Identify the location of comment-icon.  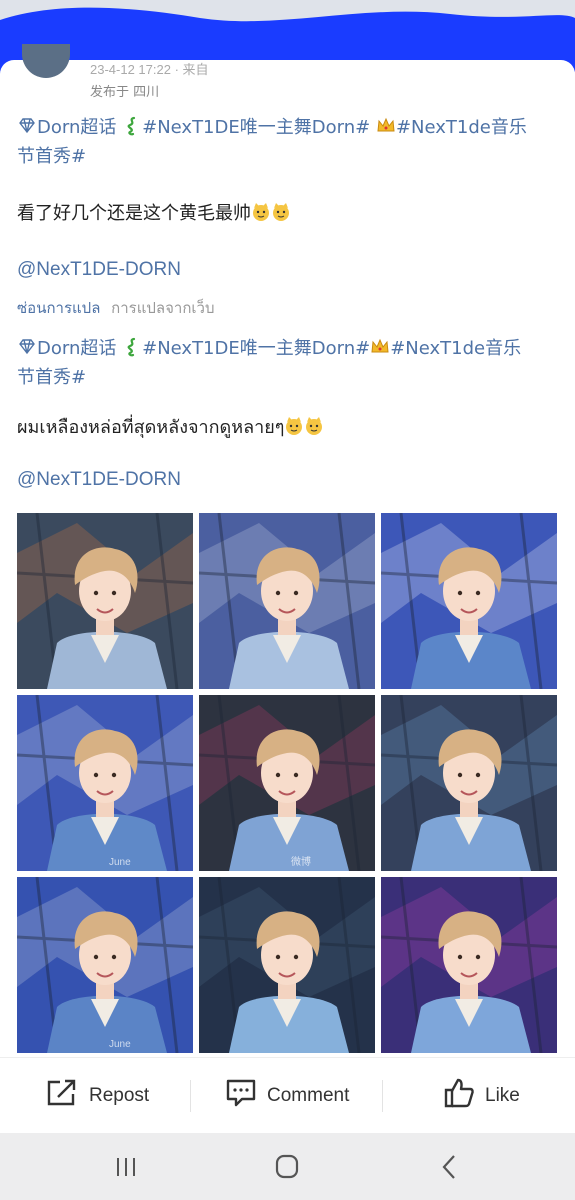
(241, 1096).